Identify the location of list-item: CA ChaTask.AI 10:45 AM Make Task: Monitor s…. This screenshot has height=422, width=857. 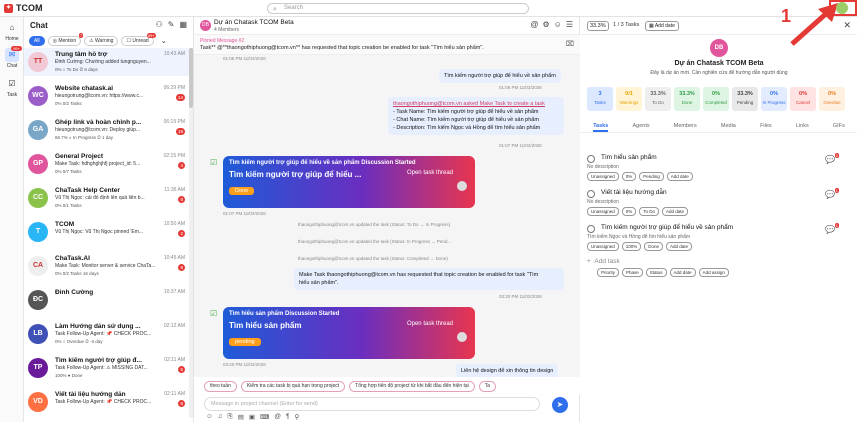
(108, 266).